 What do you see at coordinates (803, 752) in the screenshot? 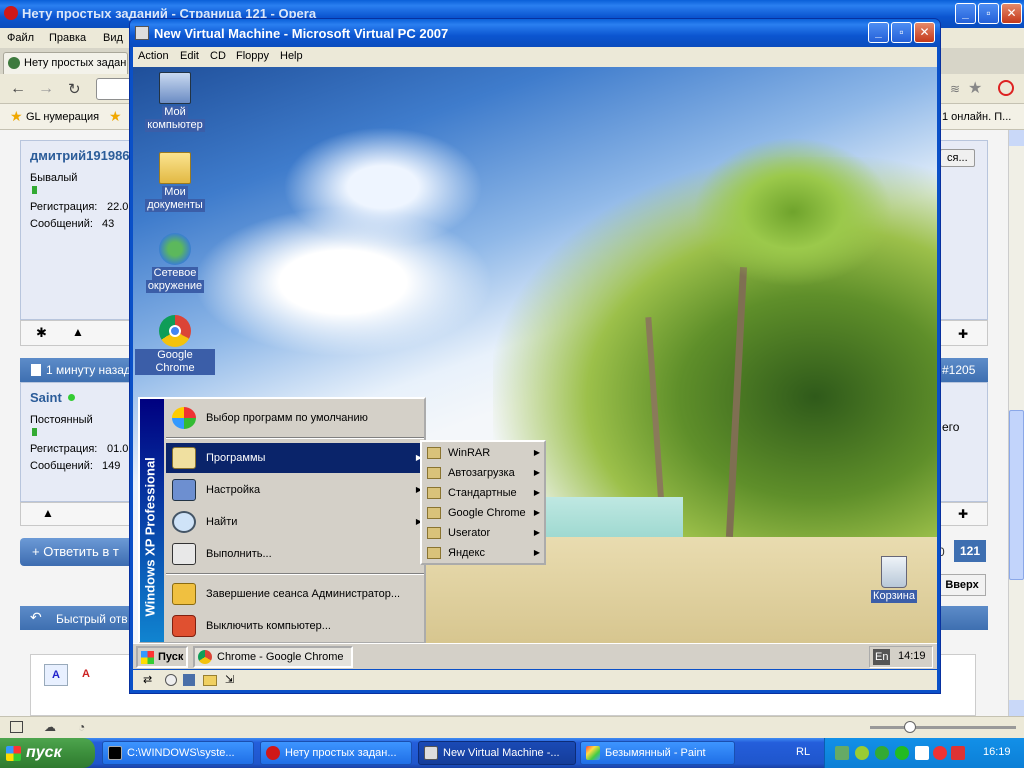
I see `host-lang-indicator: RL` at bounding box center [803, 752].